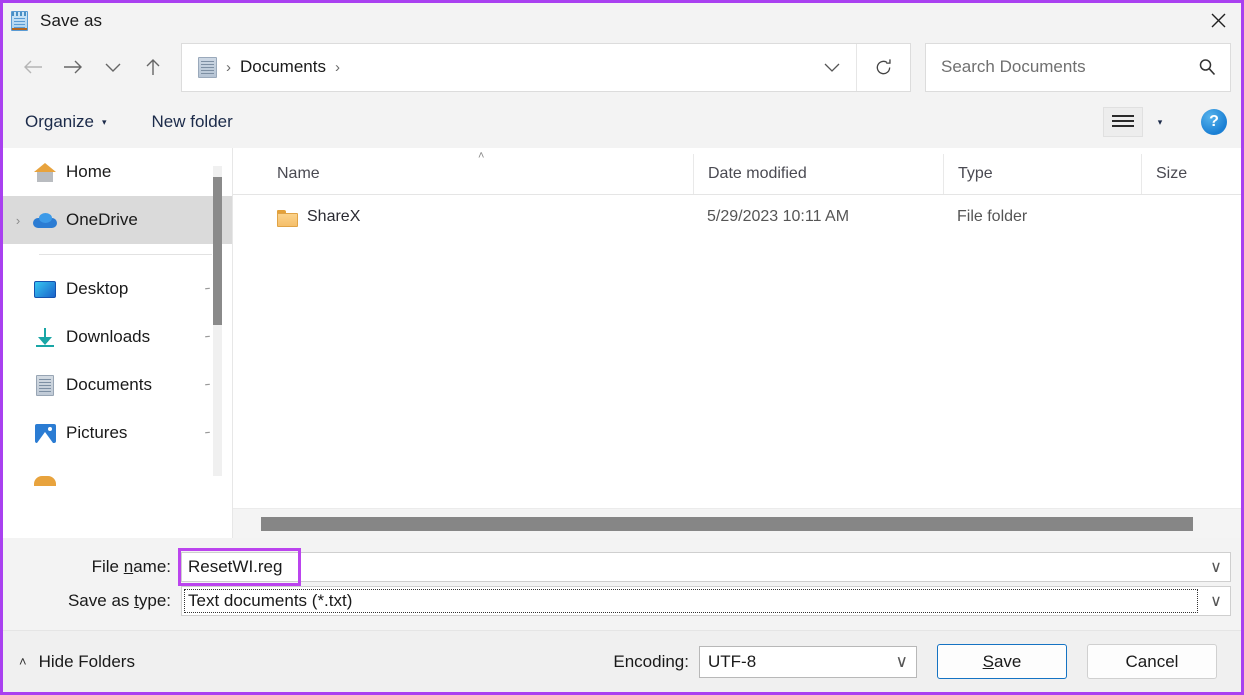 The image size is (1244, 695). Describe the element at coordinates (1152, 661) in the screenshot. I see `cancel-button: Cancel` at that location.